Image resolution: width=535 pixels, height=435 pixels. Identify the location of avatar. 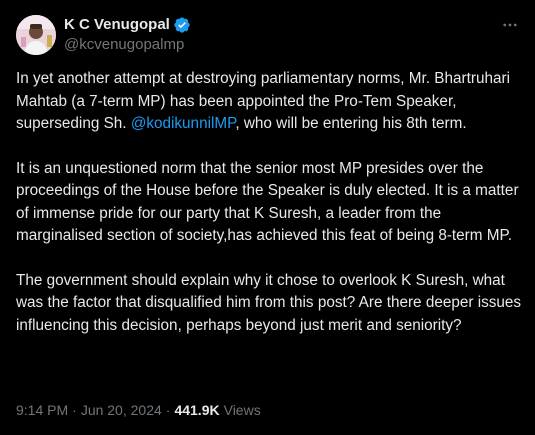
(36, 35).